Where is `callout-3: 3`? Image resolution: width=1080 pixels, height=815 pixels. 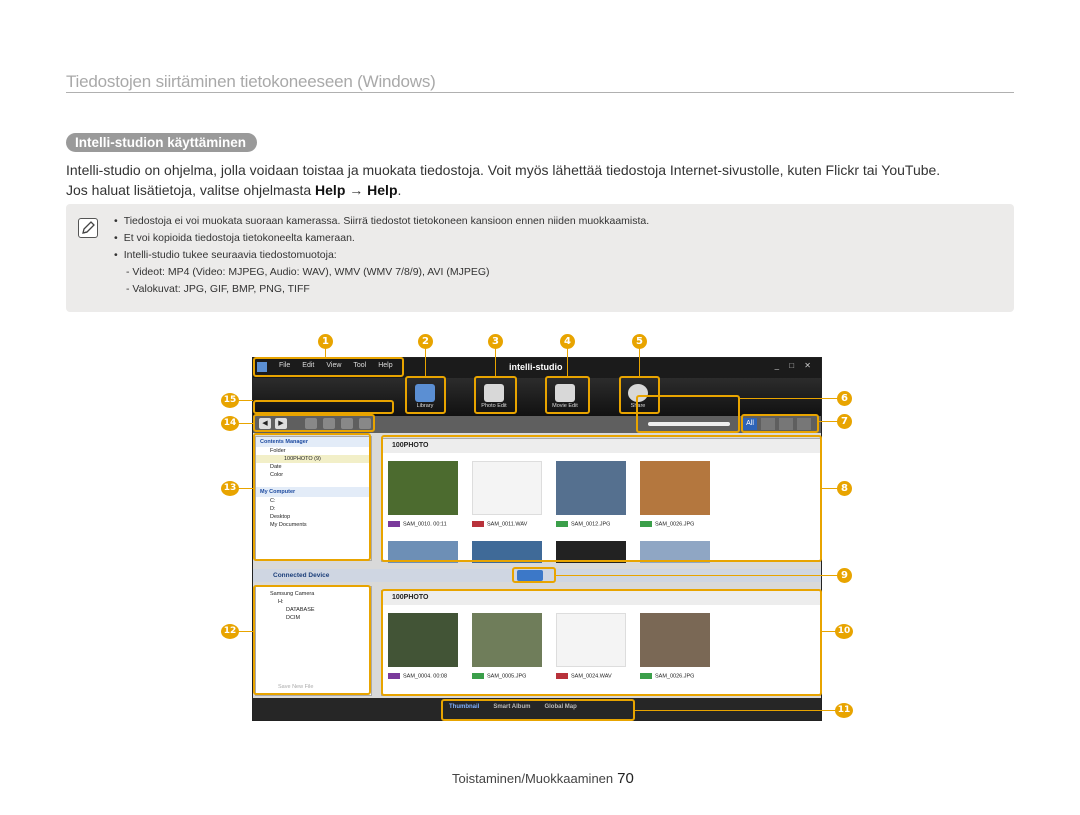 callout-3: 3 is located at coordinates (495, 341).